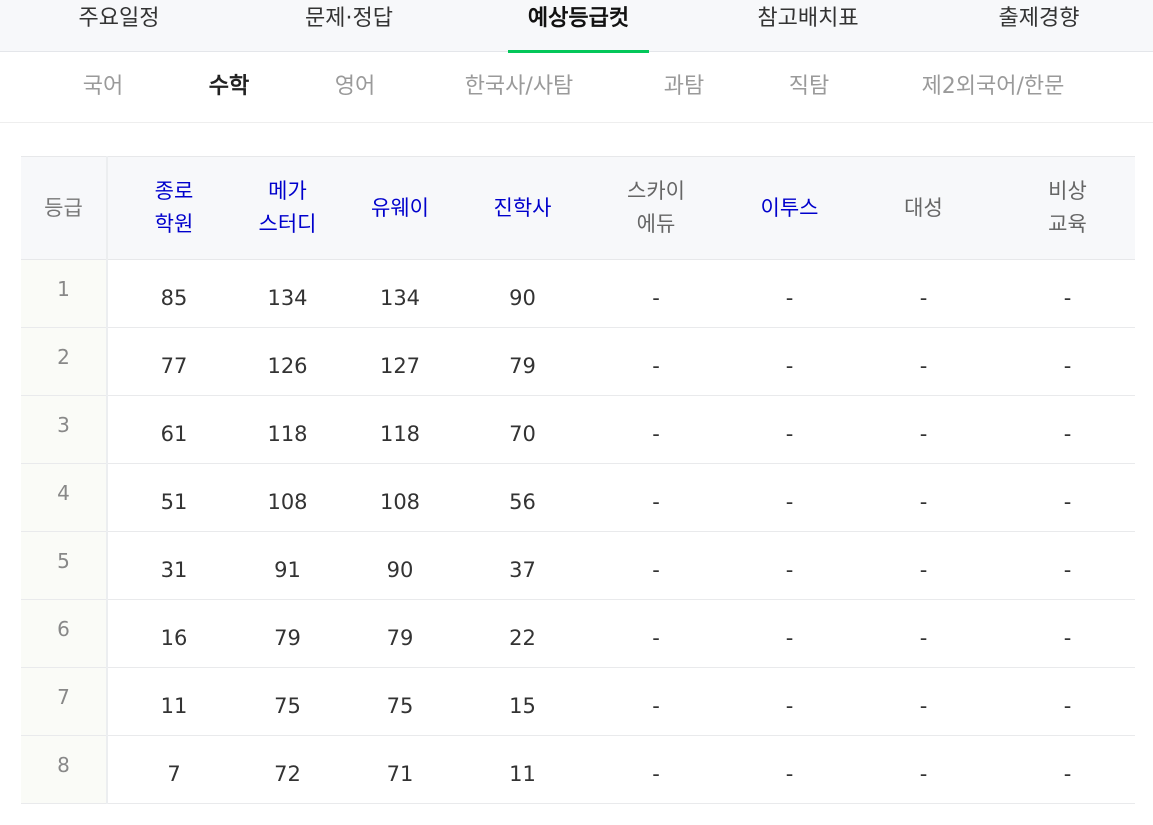 This screenshot has height=825, width=1153. Describe the element at coordinates (355, 87) in the screenshot. I see `subject-tab-english: 영어` at that location.